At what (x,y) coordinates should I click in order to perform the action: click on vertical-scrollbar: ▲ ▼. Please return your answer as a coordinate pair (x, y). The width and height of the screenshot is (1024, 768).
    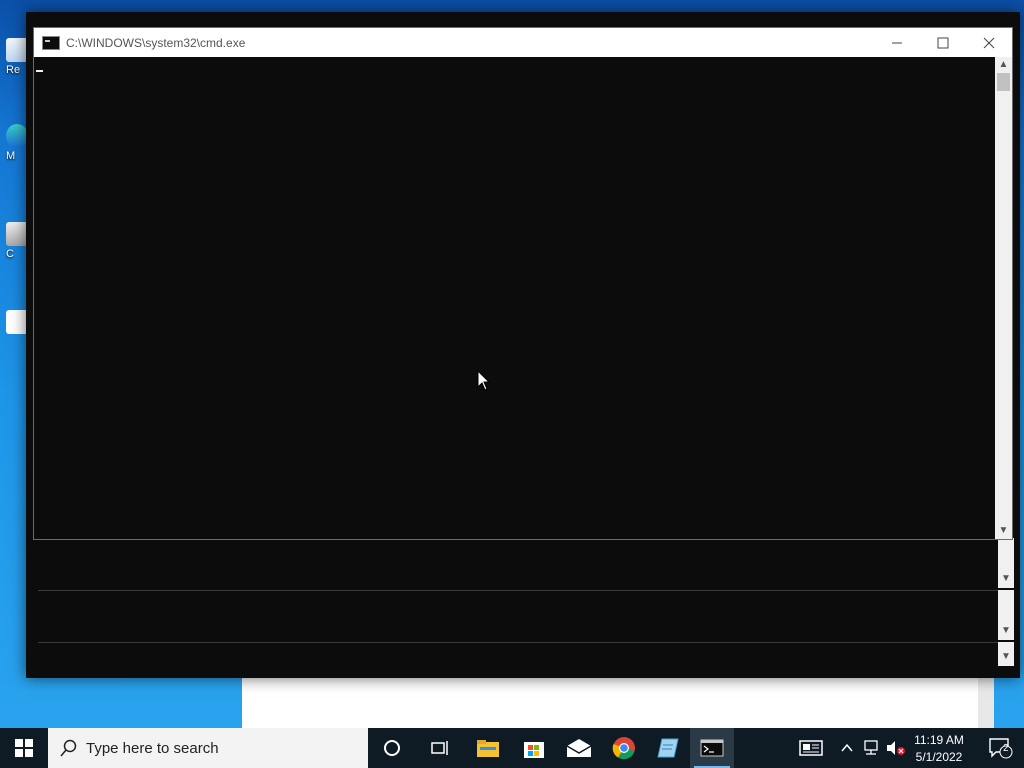
    Looking at the image, I should click on (1003, 298).